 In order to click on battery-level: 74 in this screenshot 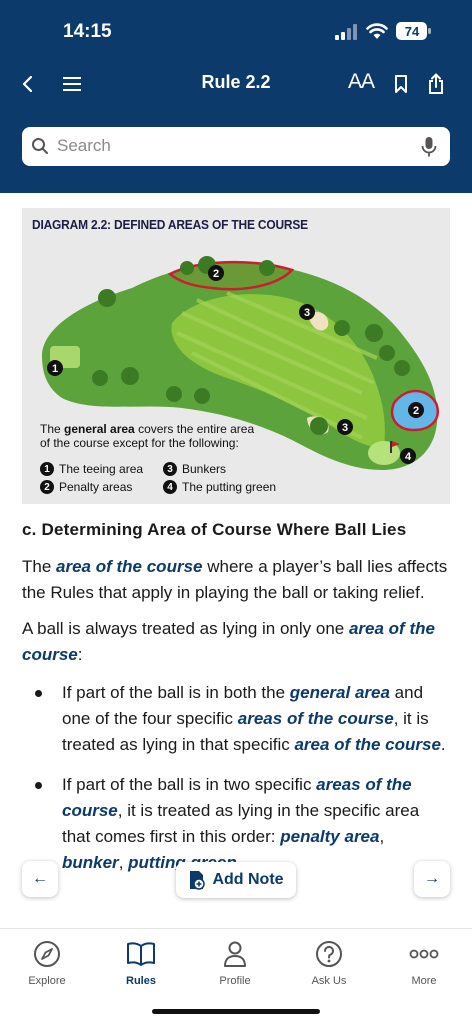, I will do `click(412, 31)`.